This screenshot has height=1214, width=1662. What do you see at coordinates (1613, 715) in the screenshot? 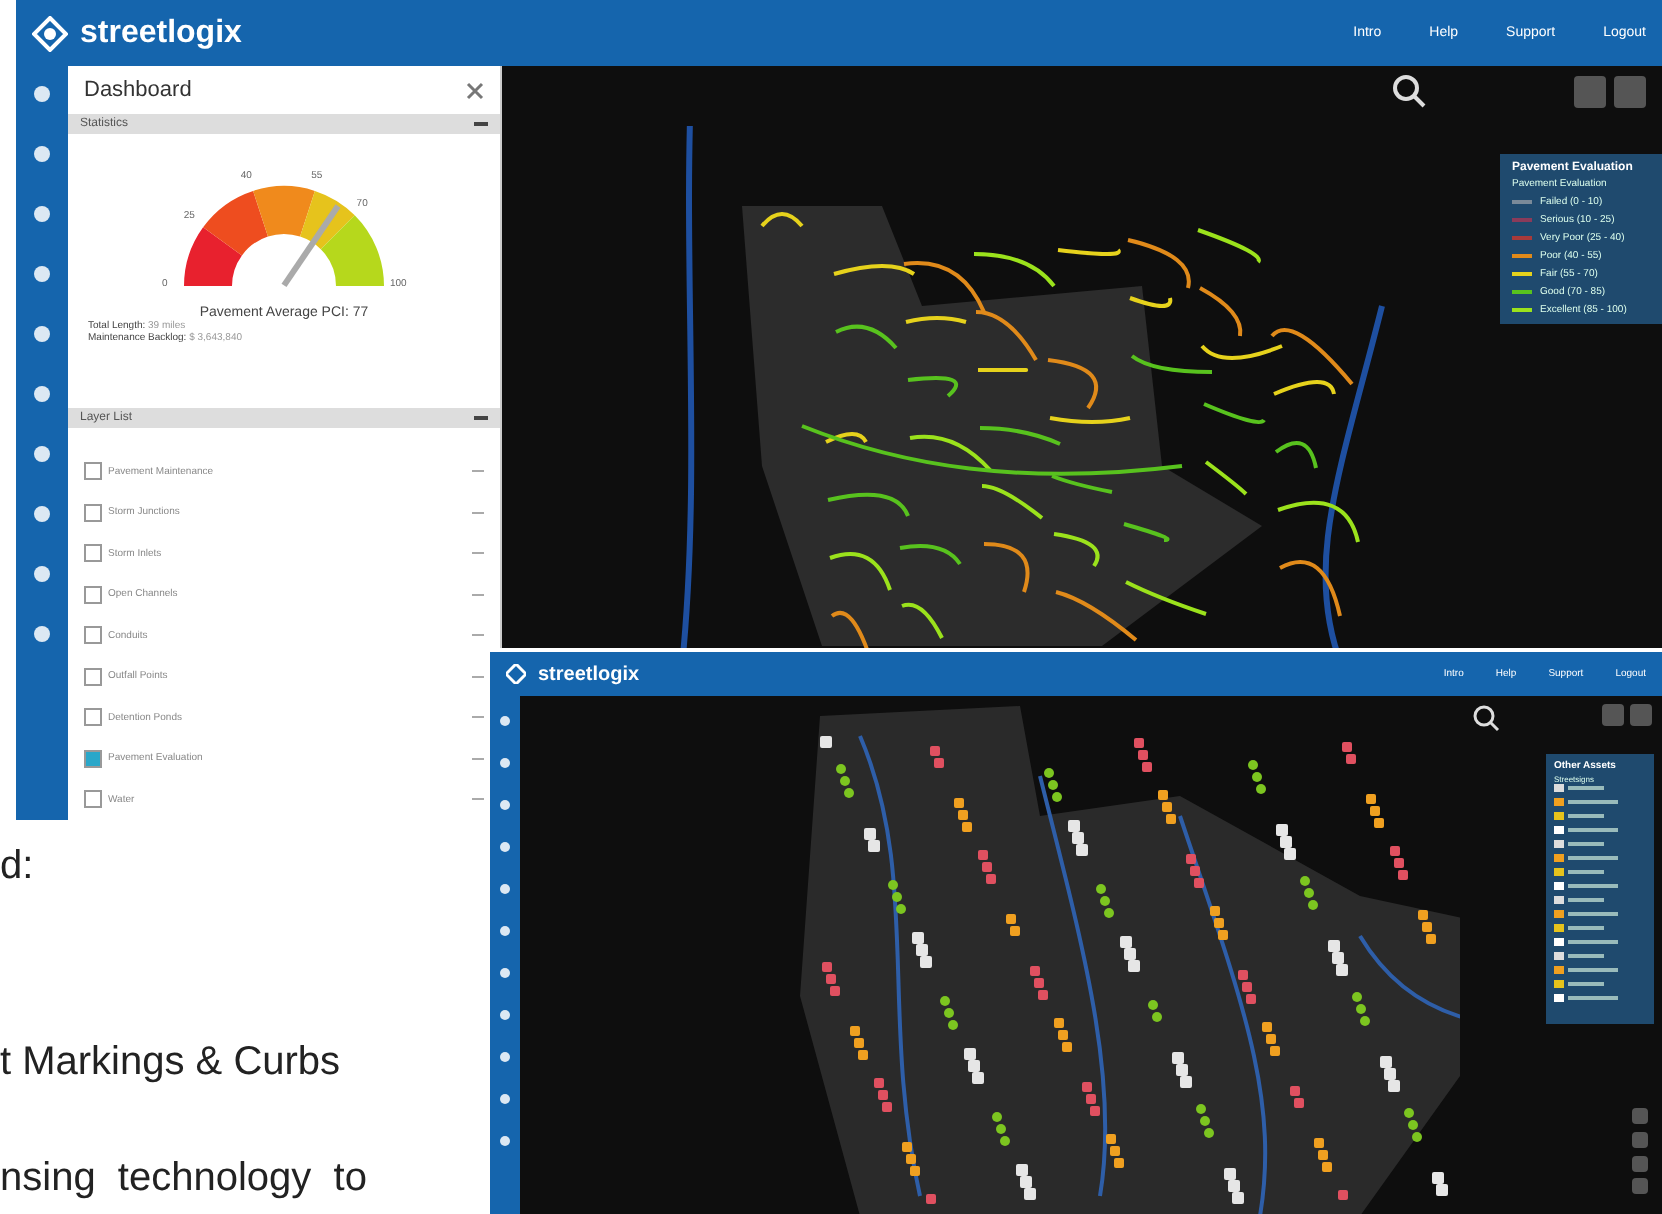
I see `grid-button` at bounding box center [1613, 715].